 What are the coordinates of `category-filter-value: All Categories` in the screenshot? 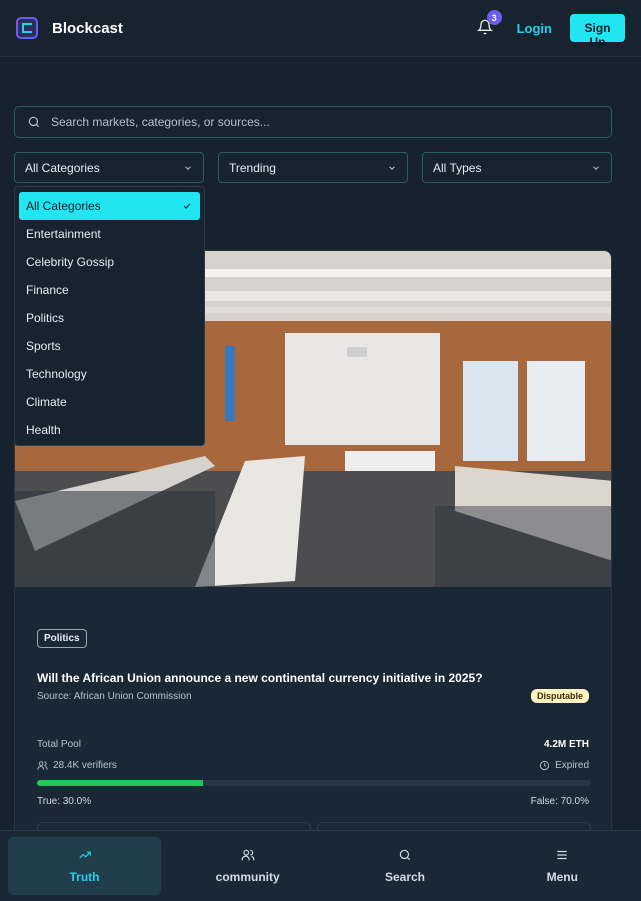 It's located at (62, 167).